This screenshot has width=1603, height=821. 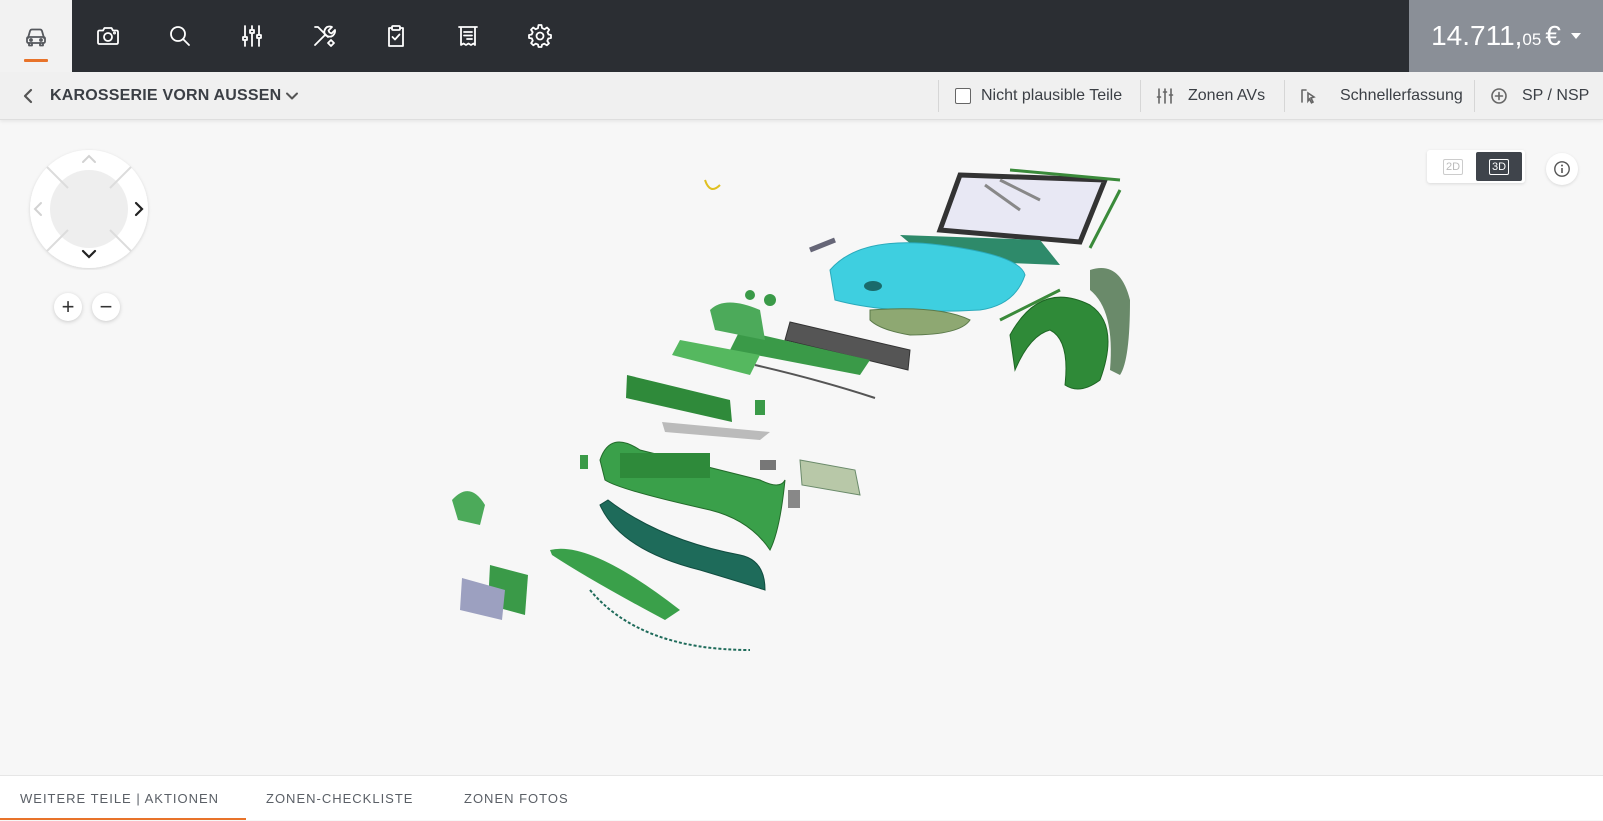 I want to click on fog-lamp, so click(x=468, y=508).